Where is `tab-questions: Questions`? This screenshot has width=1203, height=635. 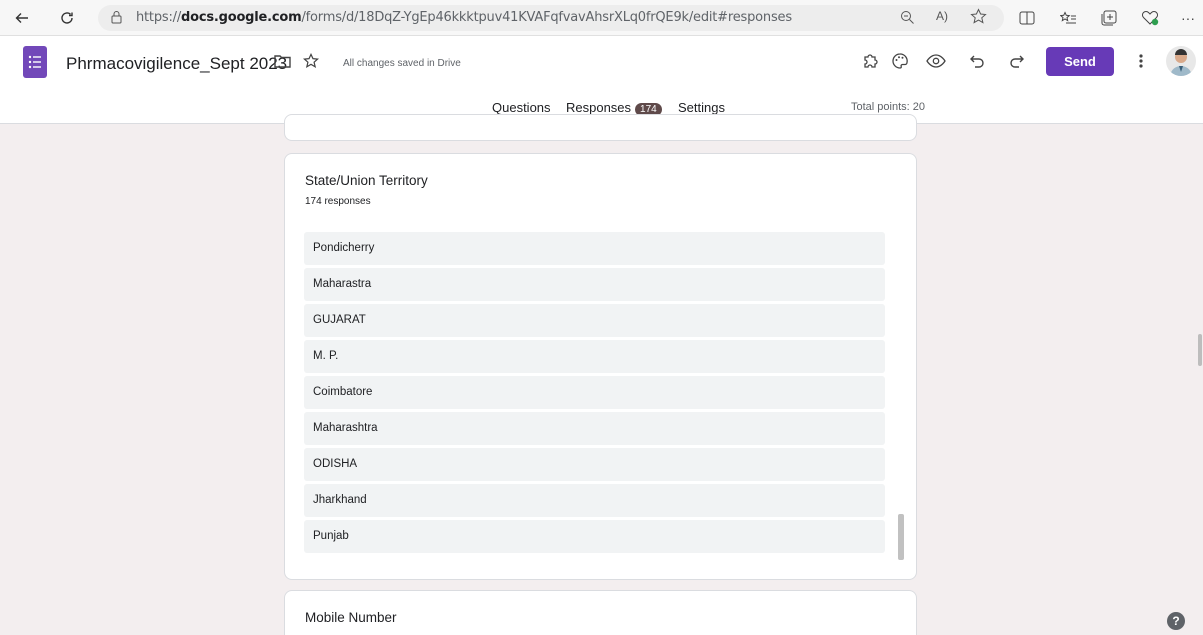
tab-questions: Questions is located at coordinates (521, 107).